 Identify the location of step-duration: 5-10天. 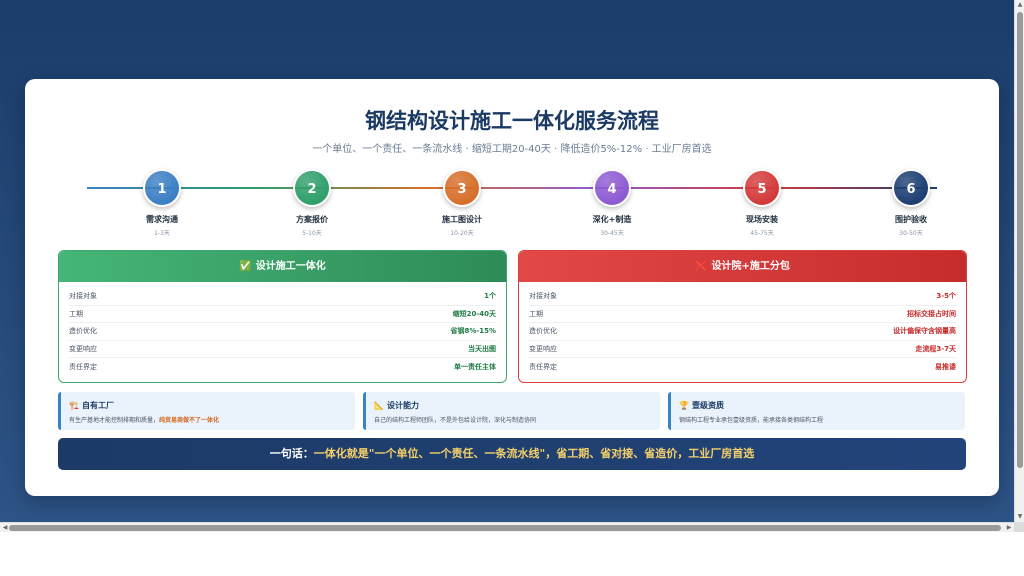
(312, 233).